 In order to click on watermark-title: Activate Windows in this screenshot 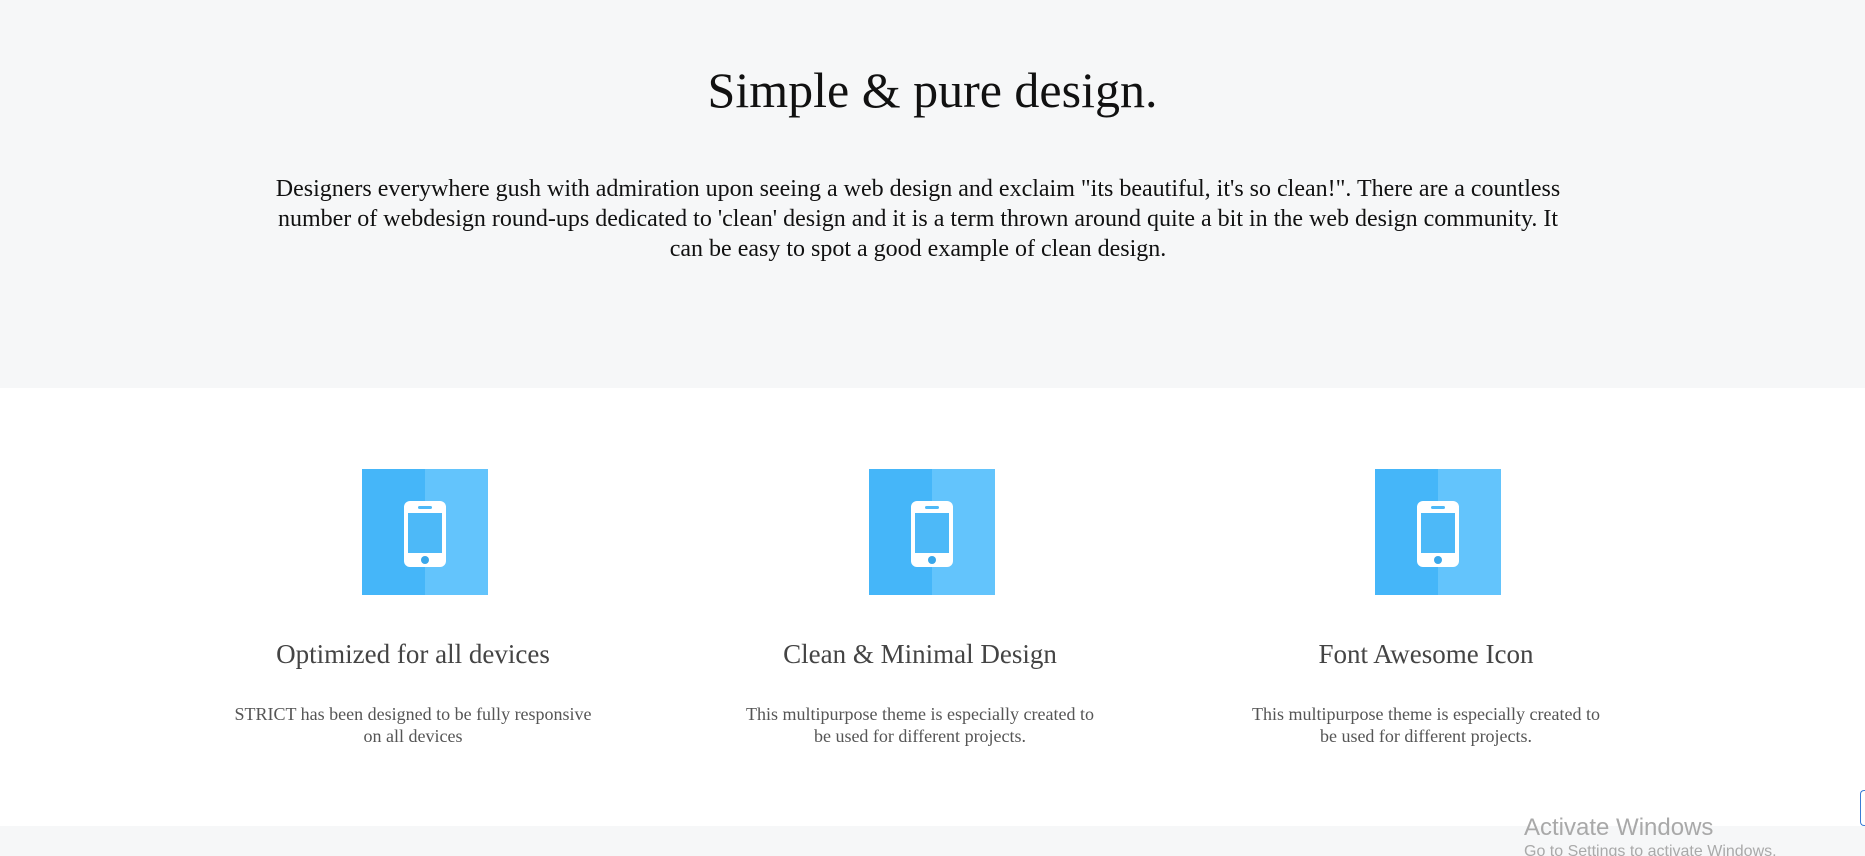, I will do `click(1619, 827)`.